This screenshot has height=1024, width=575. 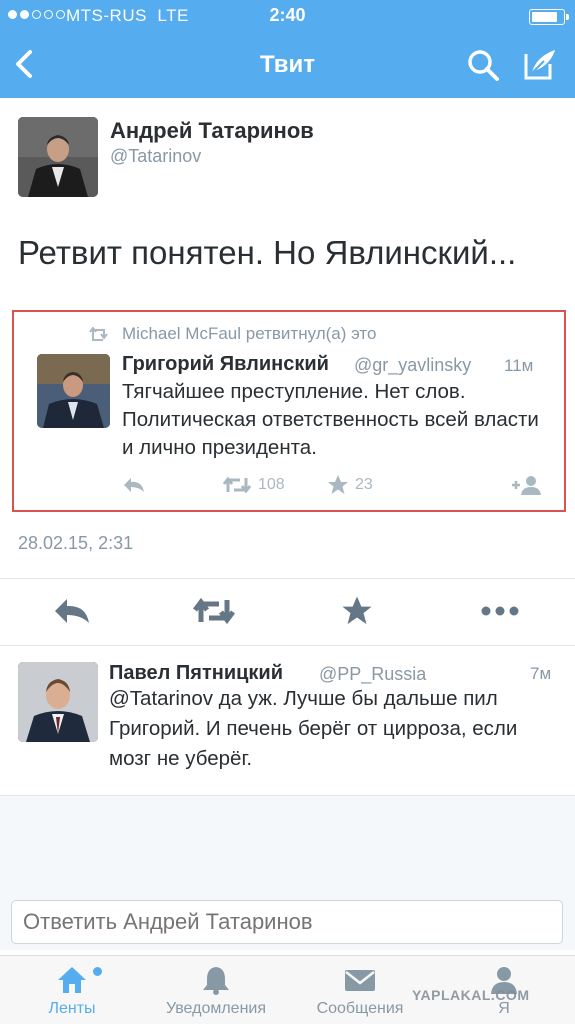 I want to click on header: MTS-RUS LTE 2:40 Твит, so click(x=287, y=49).